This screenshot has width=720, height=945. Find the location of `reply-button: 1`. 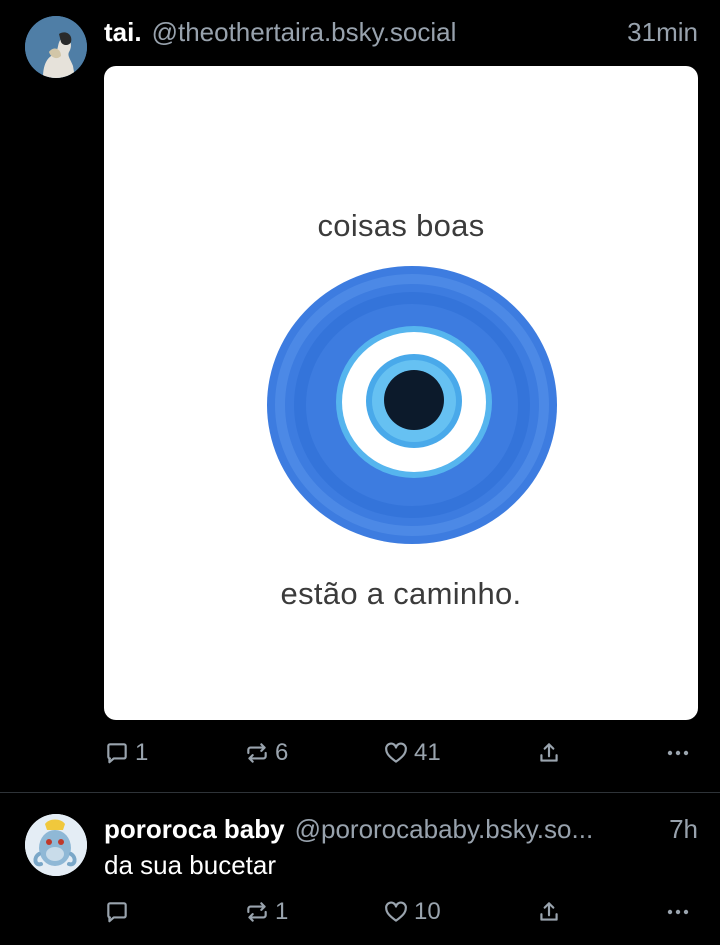

reply-button: 1 is located at coordinates (126, 753).